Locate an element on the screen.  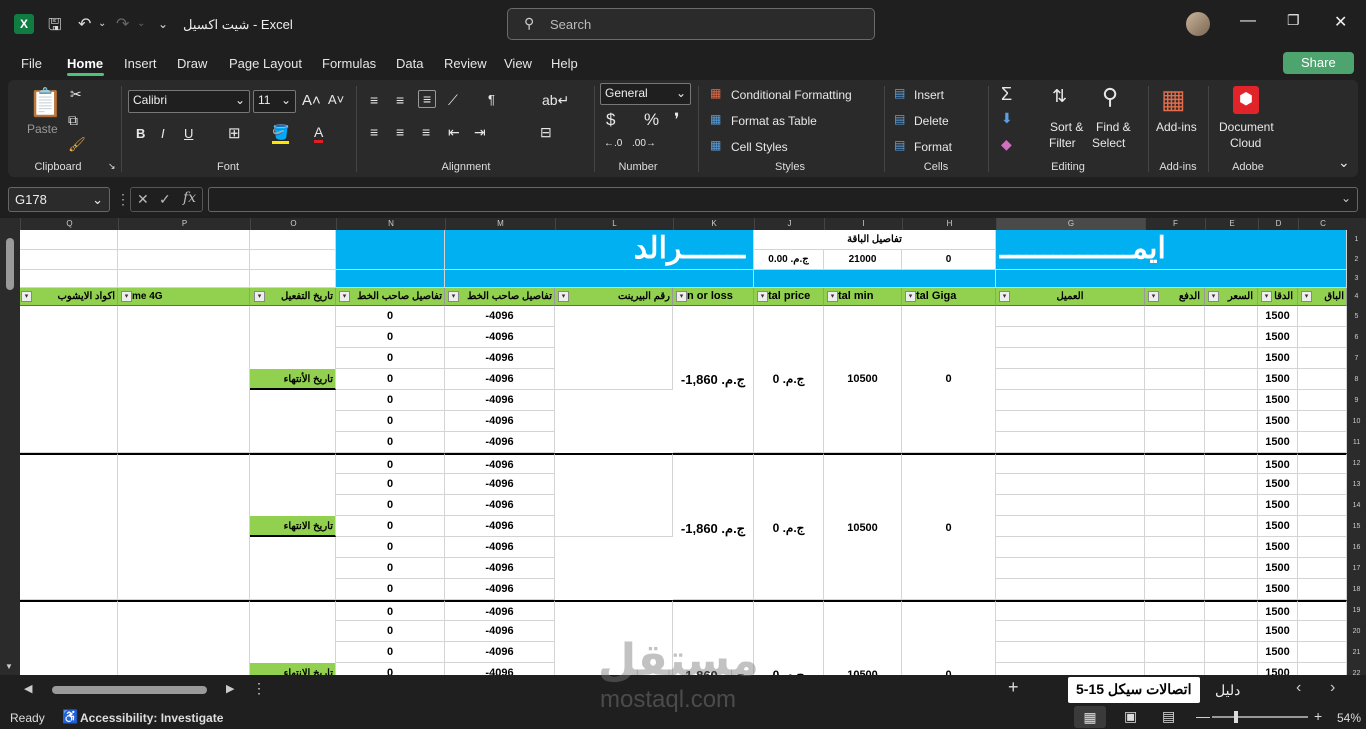
column-header-o: O is located at coordinates (293, 224).